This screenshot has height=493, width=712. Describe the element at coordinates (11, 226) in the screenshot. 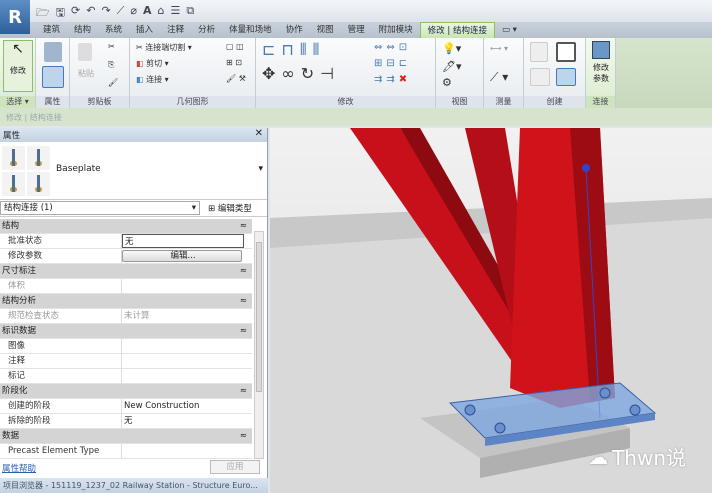

I see `group-label: 结构` at that location.